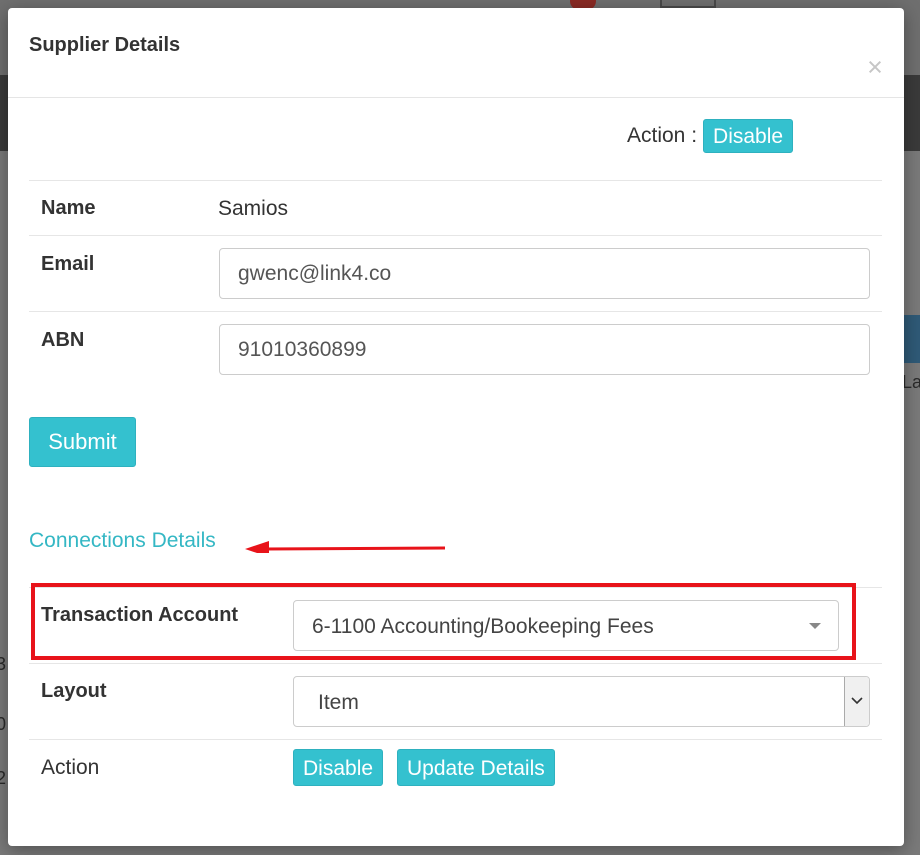  I want to click on background-text-fragment: 0, so click(3, 724).